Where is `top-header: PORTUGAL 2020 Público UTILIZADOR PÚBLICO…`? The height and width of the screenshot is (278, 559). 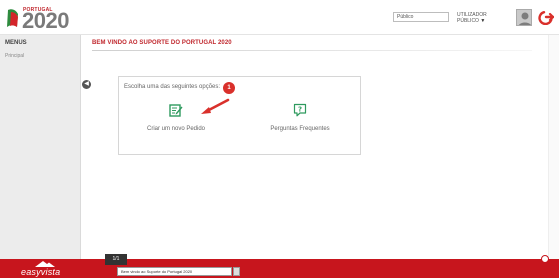
top-header: PORTUGAL 2020 Público UTILIZADOR PÚBLICO… is located at coordinates (279, 17).